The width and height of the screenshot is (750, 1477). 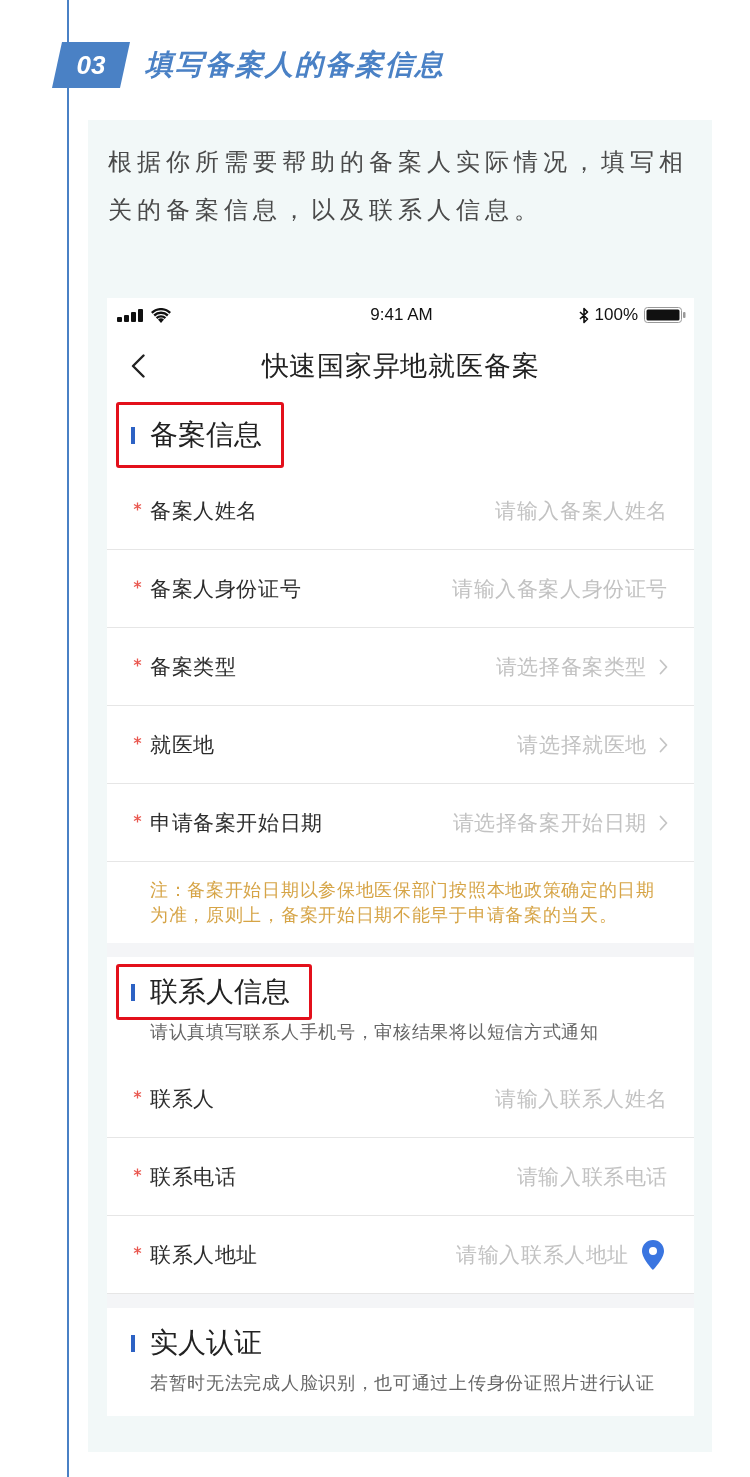 I want to click on section-title: 备案信息, so click(x=206, y=435).